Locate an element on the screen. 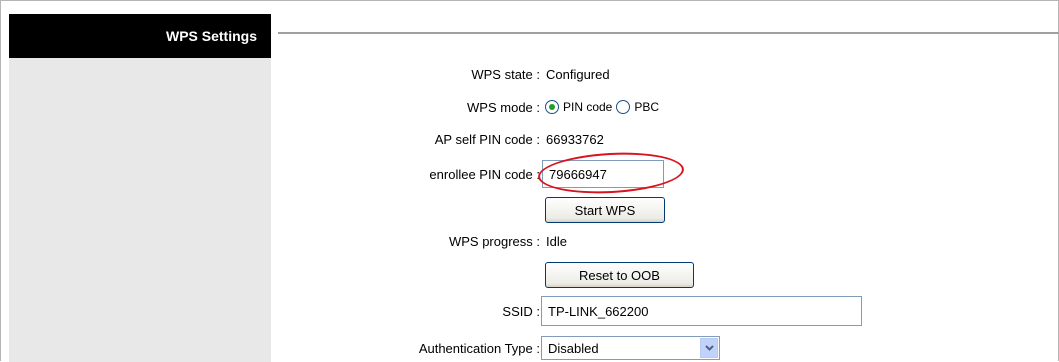  enrollee-pin-row: enrollee PIN code : 79666947 is located at coordinates (529, 174).